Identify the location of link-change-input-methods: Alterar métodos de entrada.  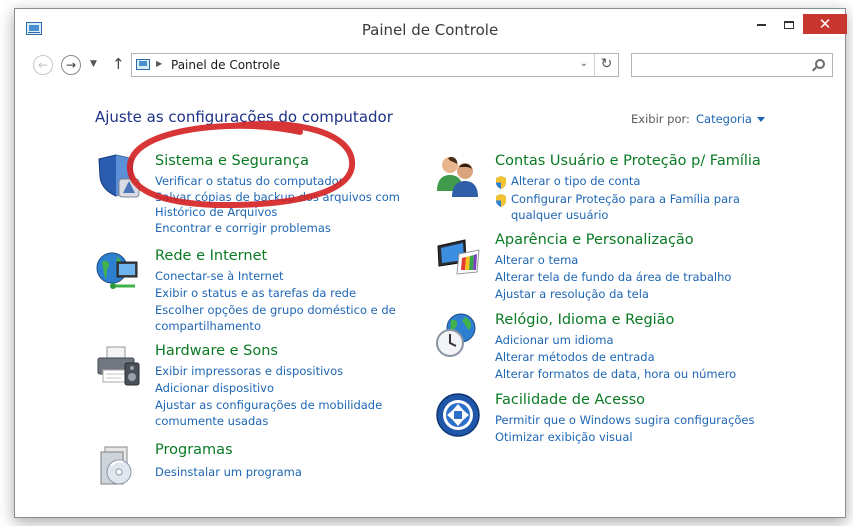
(615, 357).